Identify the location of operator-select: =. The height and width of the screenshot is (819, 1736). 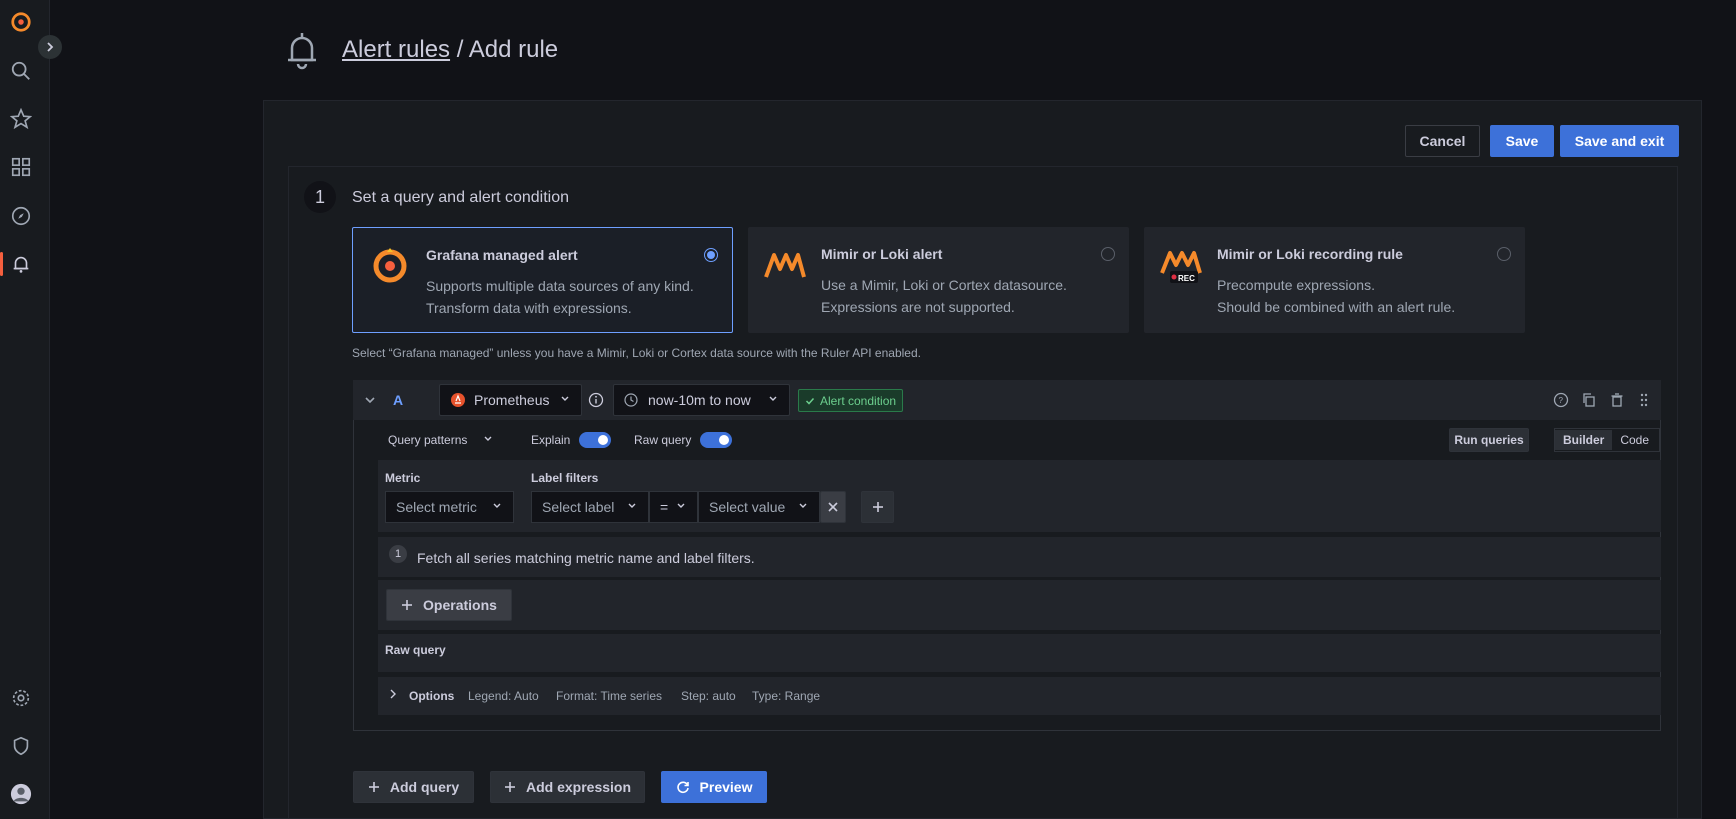
(673, 507).